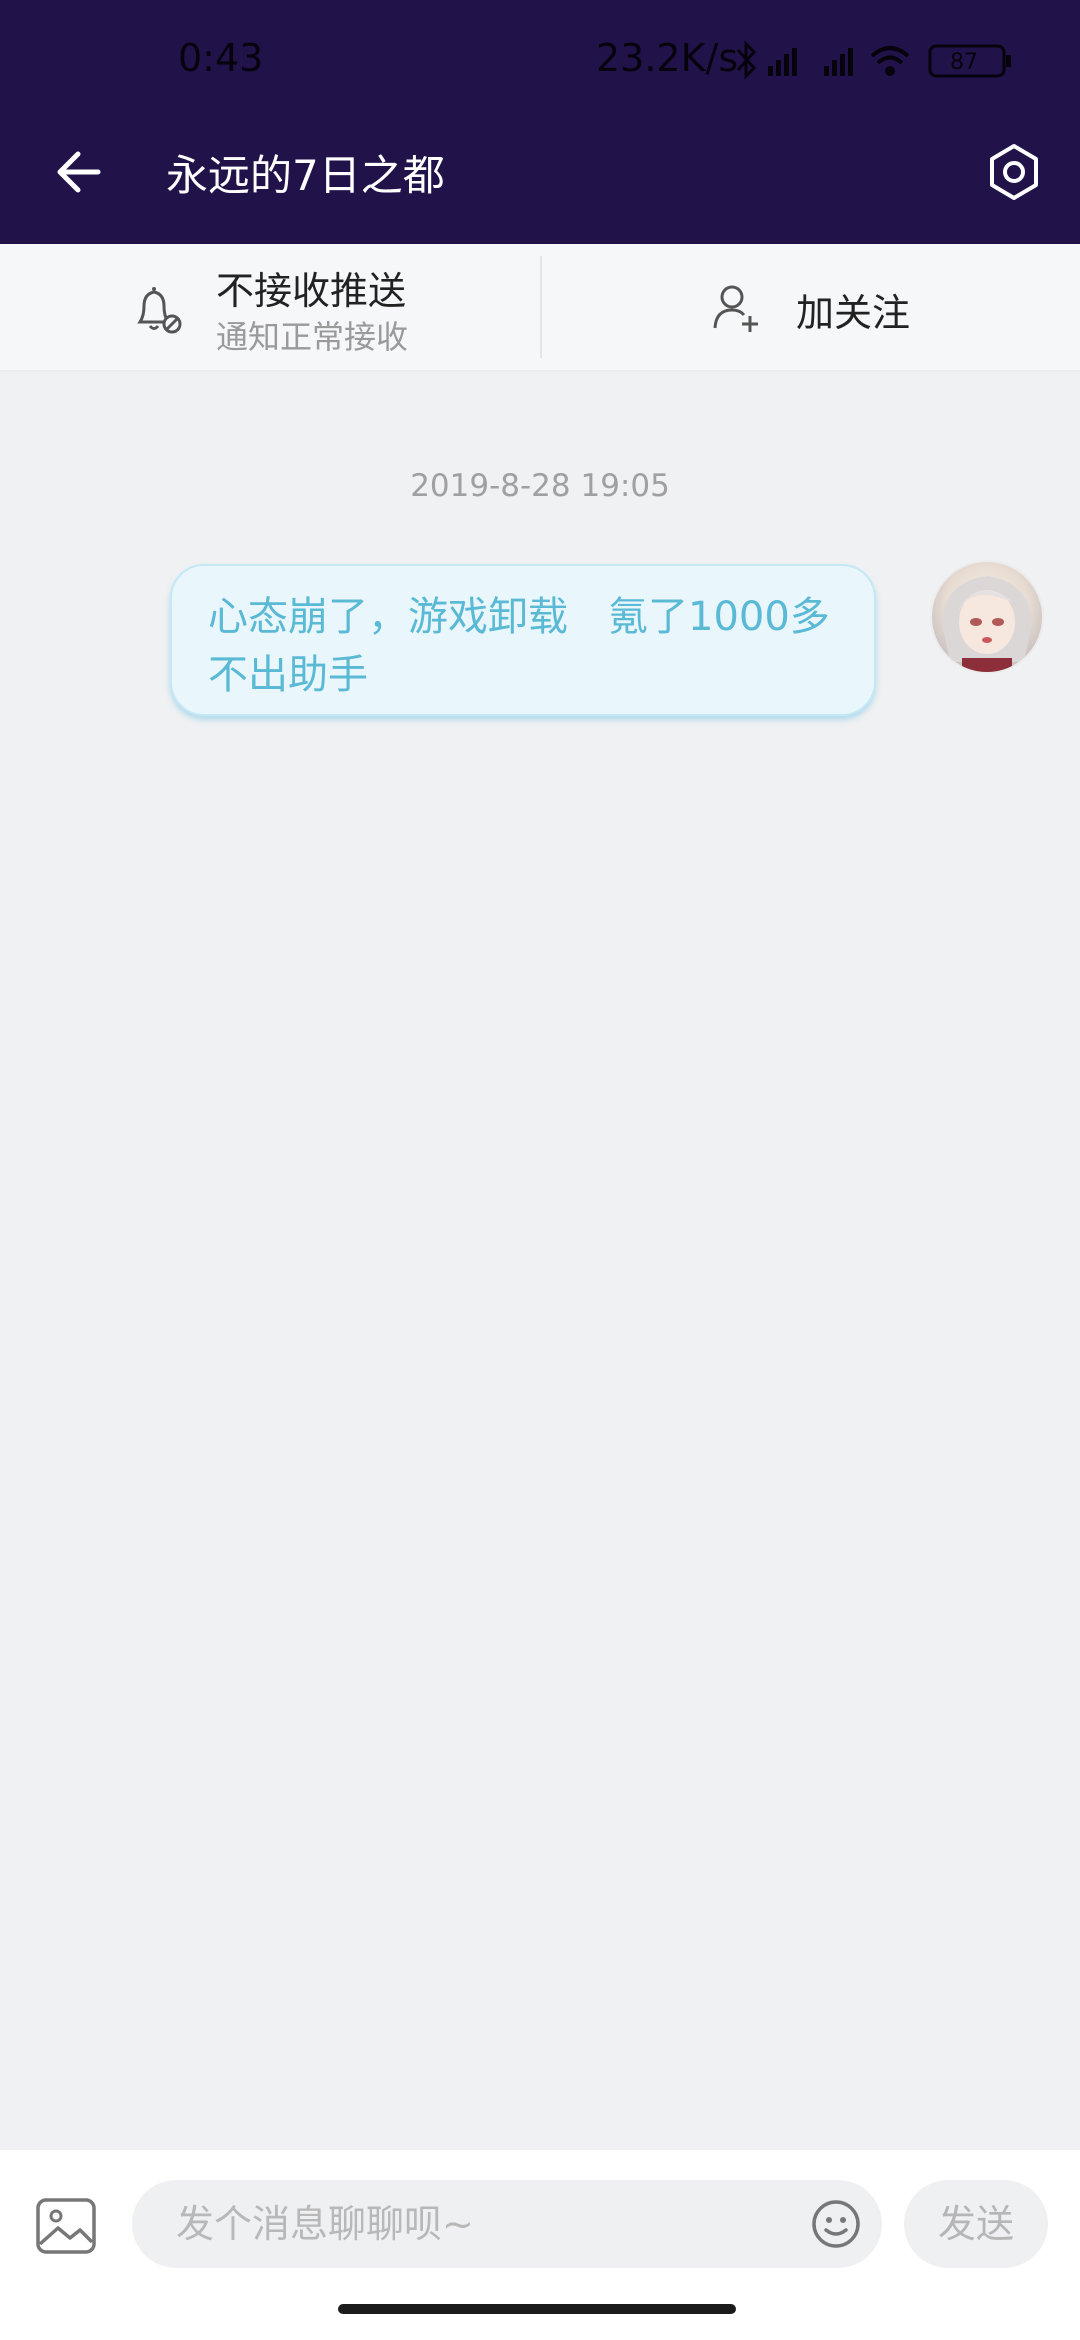 Image resolution: width=1080 pixels, height=2340 pixels. Describe the element at coordinates (305, 175) in the screenshot. I see `page-title: 永远的7日之都` at that location.